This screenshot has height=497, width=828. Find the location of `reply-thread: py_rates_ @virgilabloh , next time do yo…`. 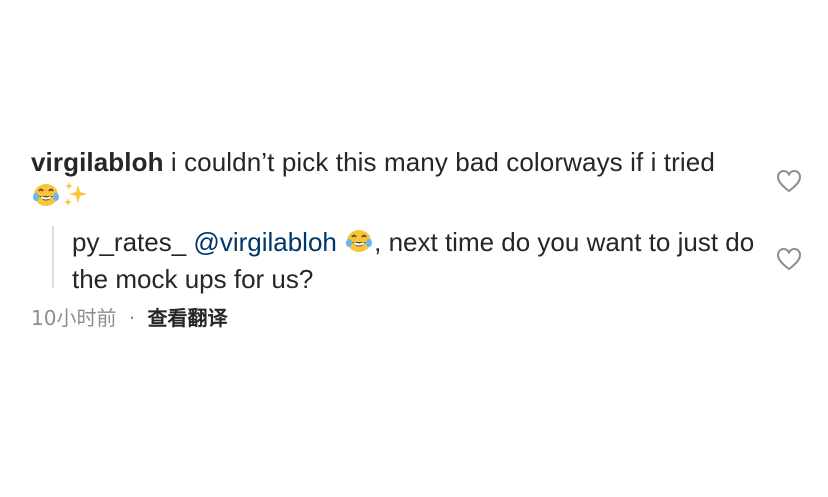

reply-thread: py_rates_ @virgilabloh , next time do yo… is located at coordinates (408, 260).